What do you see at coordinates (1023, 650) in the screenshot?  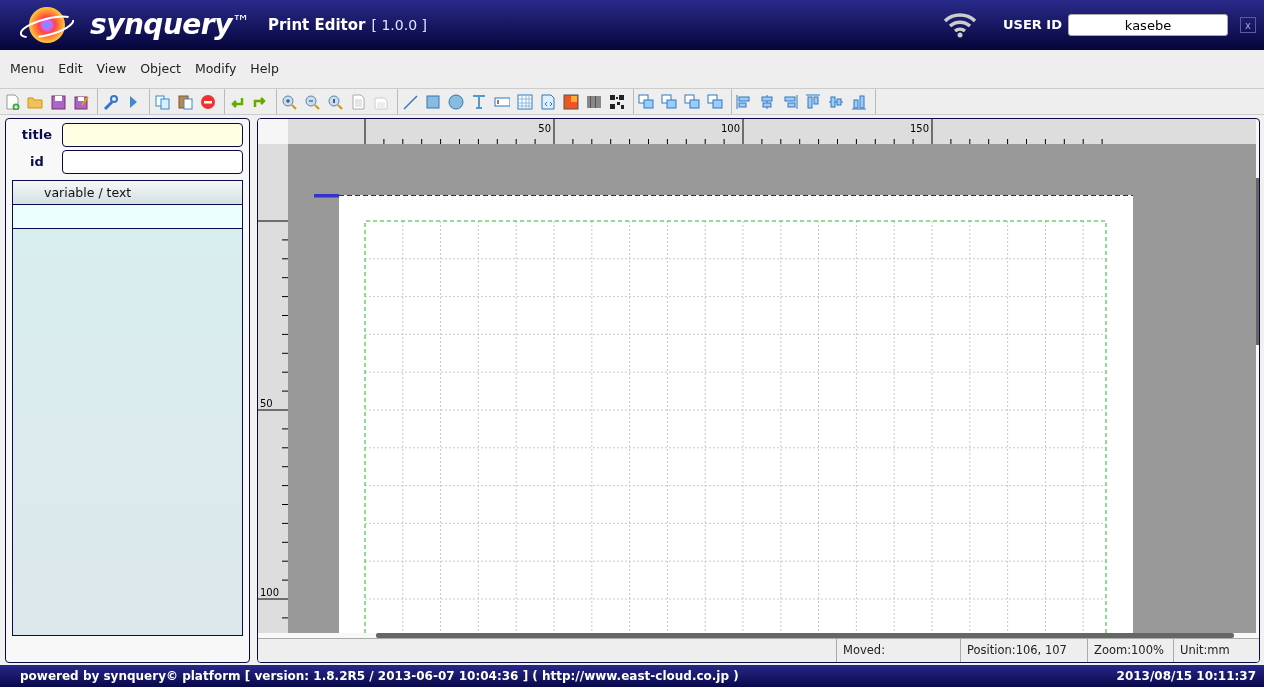 I see `status-text: Position:106, 107` at bounding box center [1023, 650].